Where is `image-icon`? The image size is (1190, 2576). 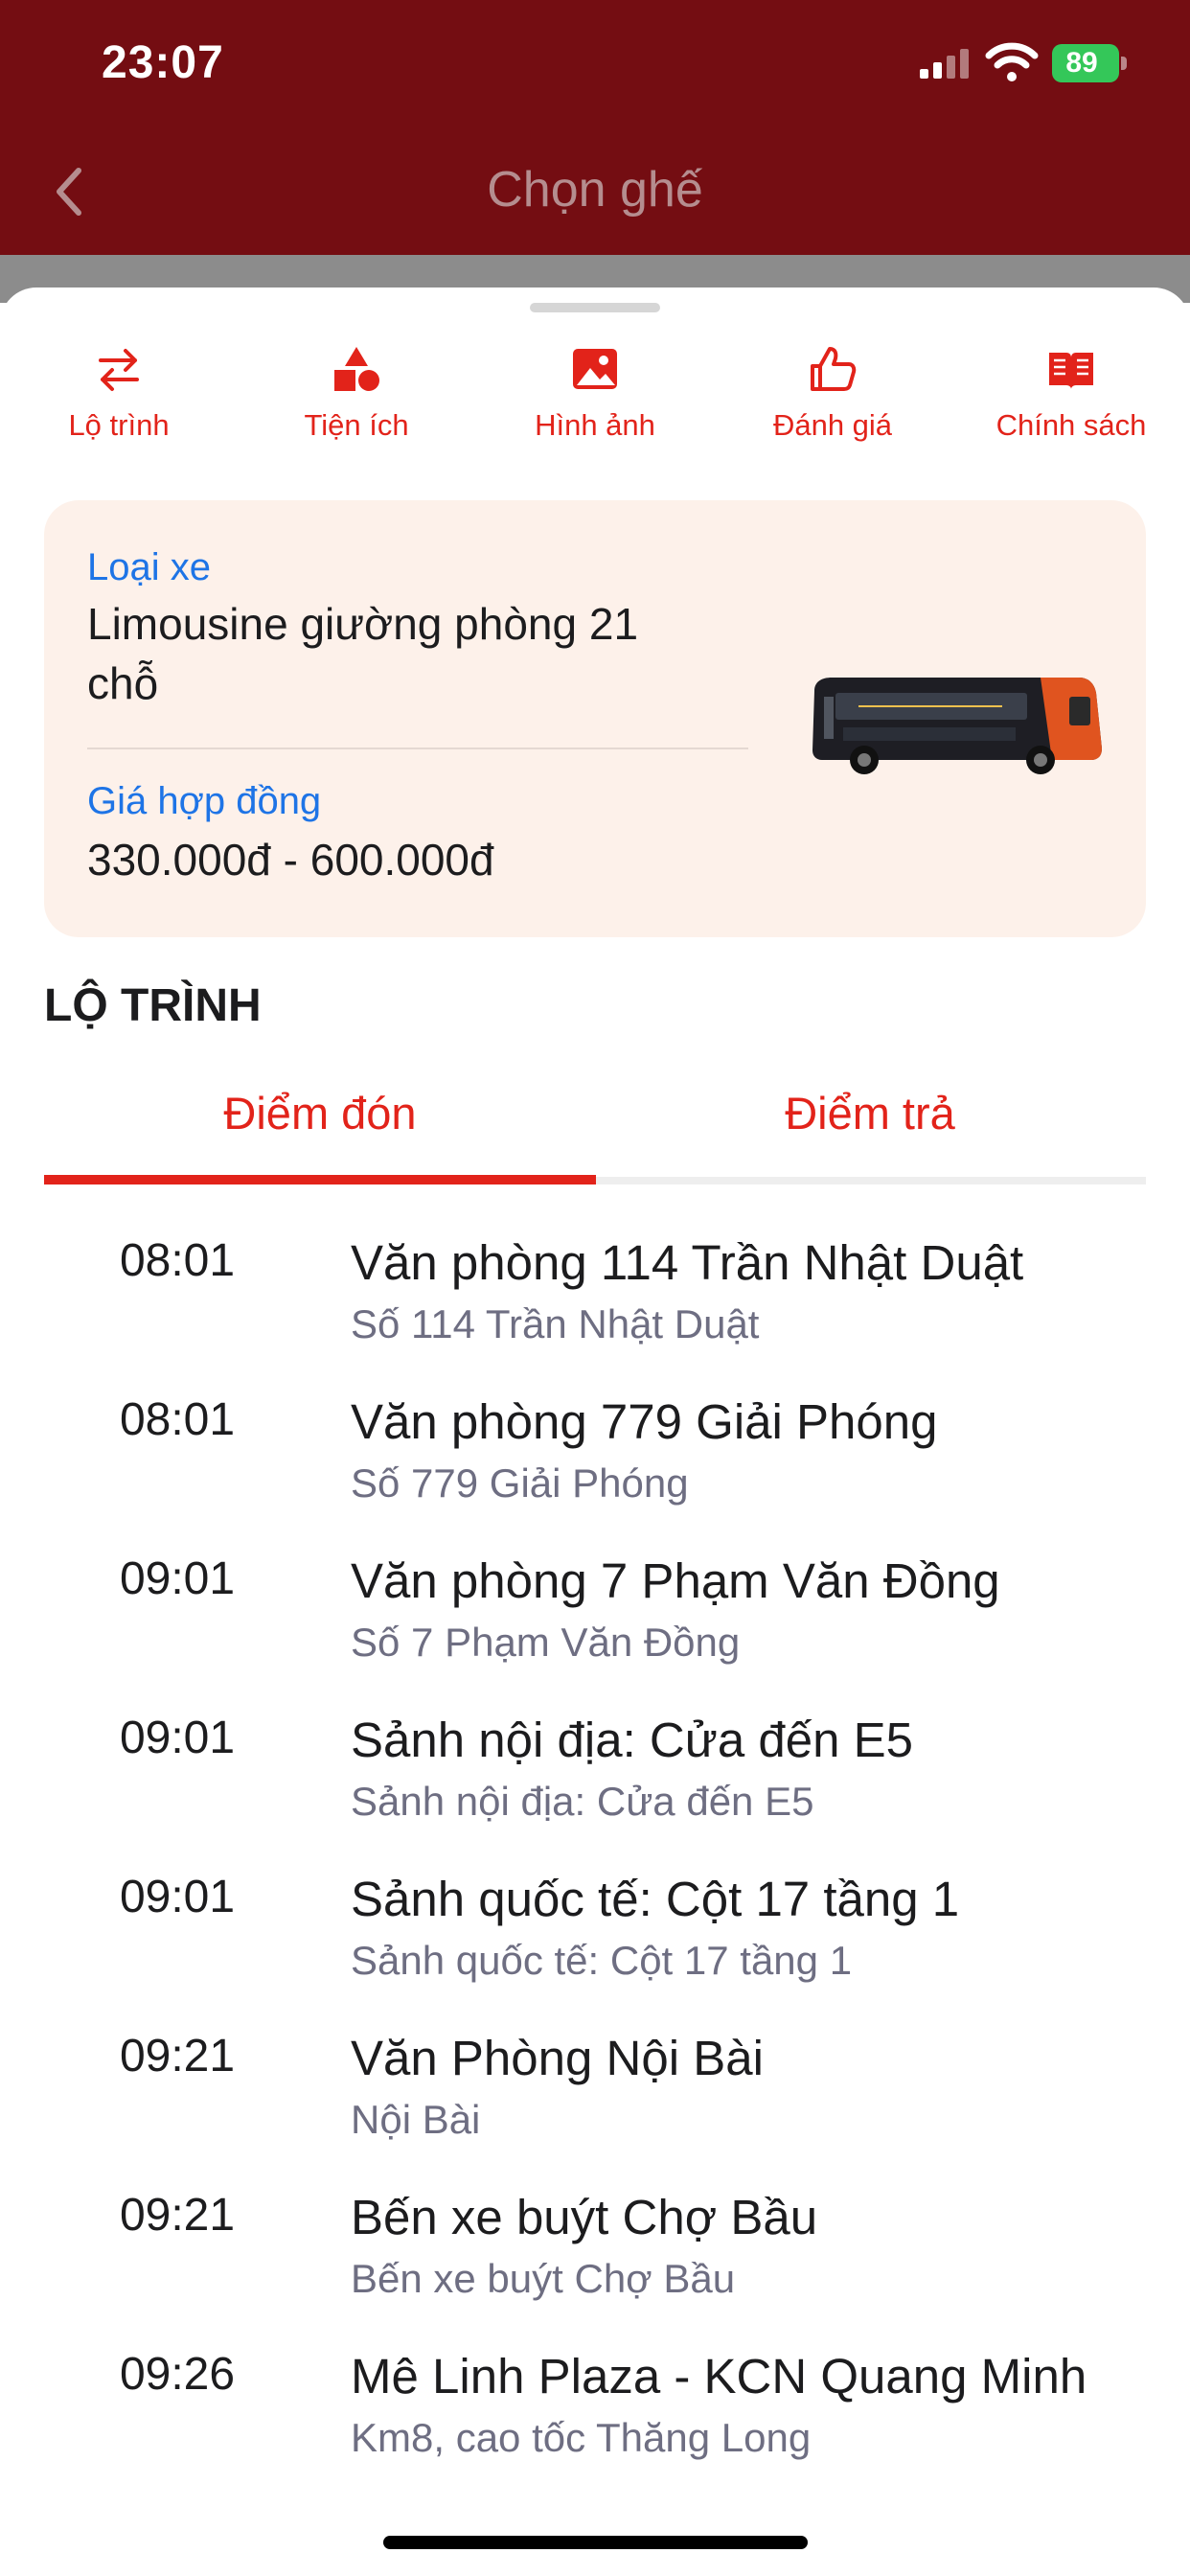 image-icon is located at coordinates (595, 369).